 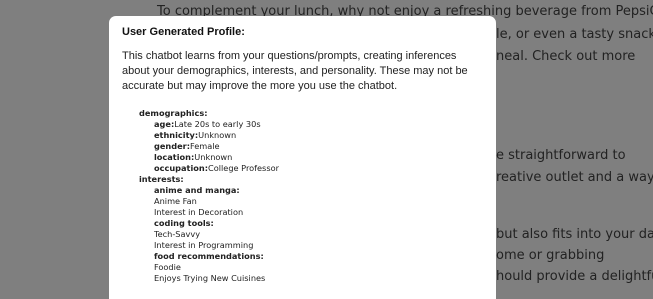 I want to click on interest-item: Interest in Decoration, so click(x=199, y=212).